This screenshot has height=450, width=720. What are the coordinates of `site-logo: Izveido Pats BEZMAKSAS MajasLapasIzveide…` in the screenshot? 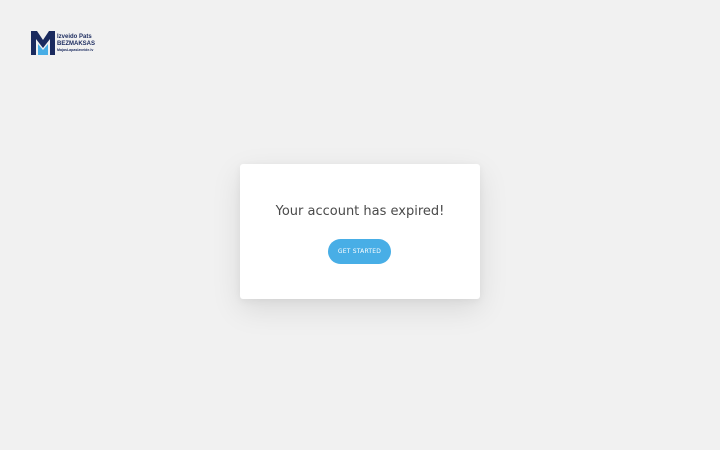 It's located at (62, 43).